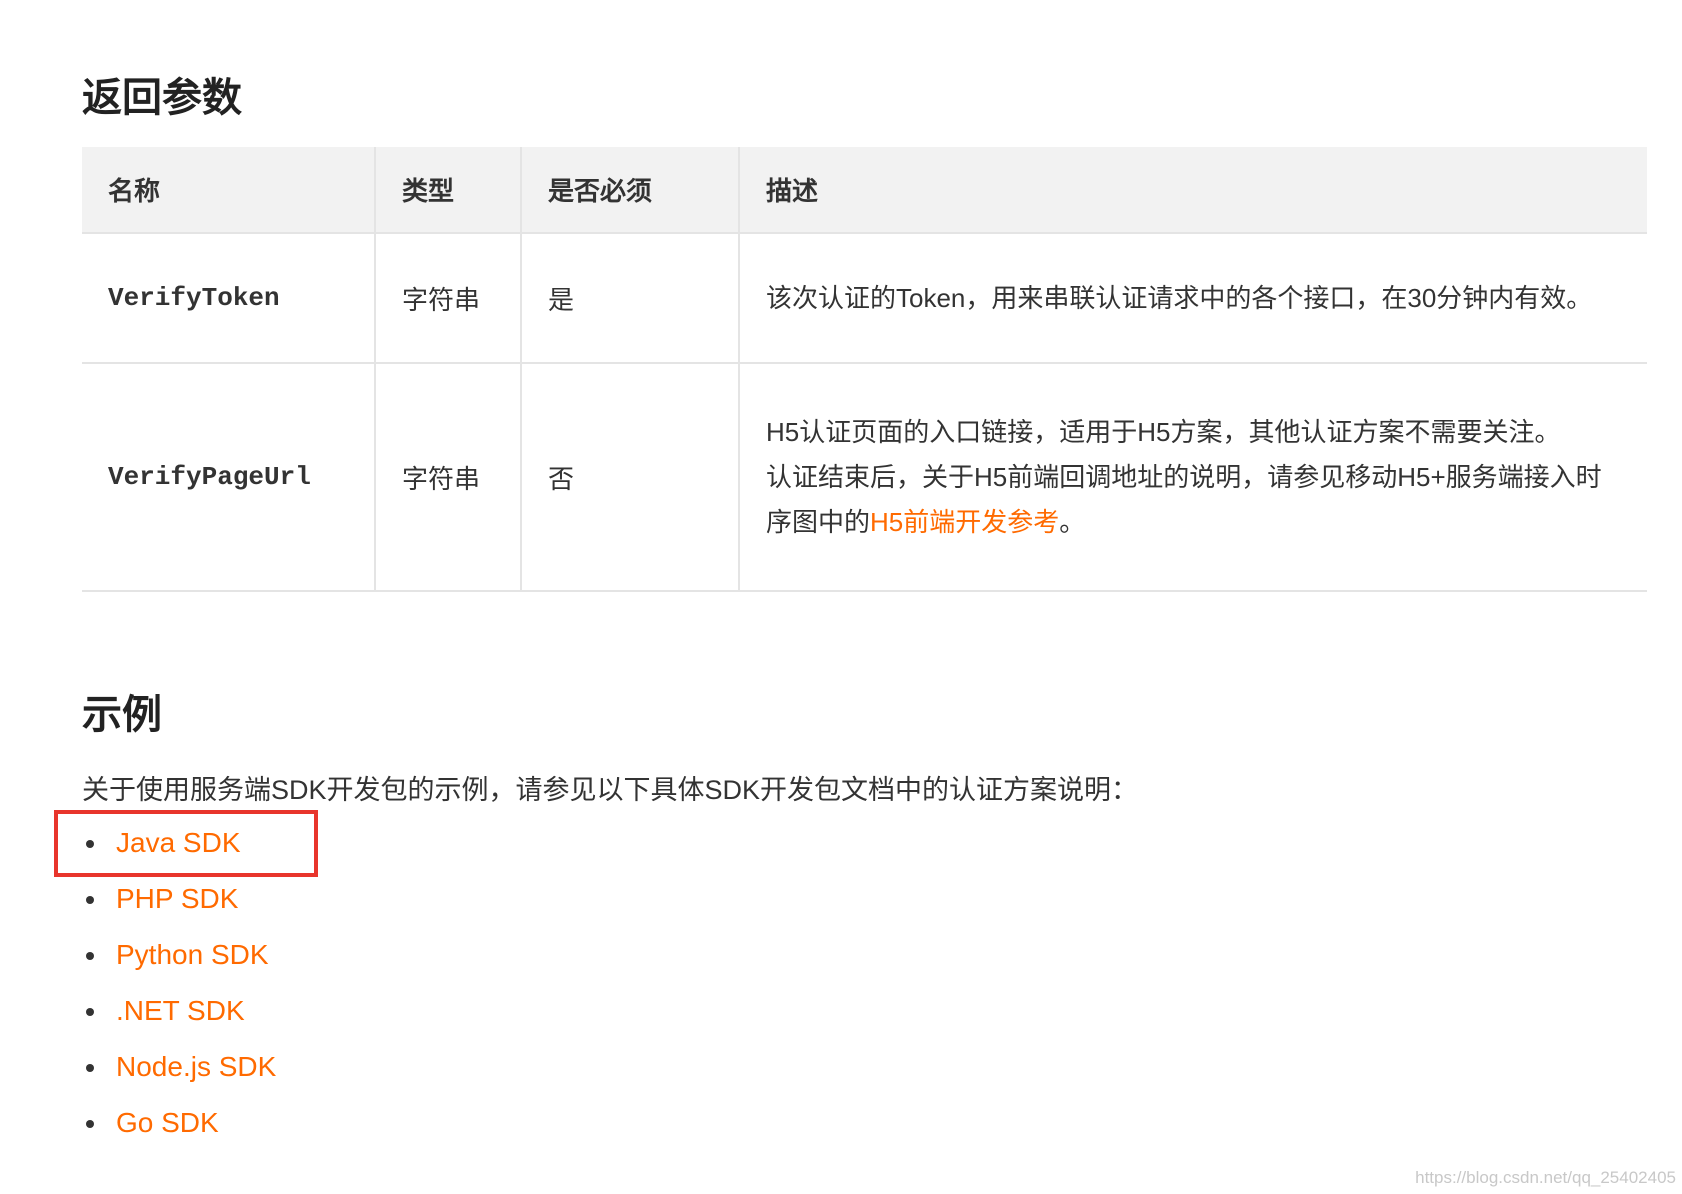  What do you see at coordinates (228, 298) in the screenshot?
I see `param-name: VerifyToken` at bounding box center [228, 298].